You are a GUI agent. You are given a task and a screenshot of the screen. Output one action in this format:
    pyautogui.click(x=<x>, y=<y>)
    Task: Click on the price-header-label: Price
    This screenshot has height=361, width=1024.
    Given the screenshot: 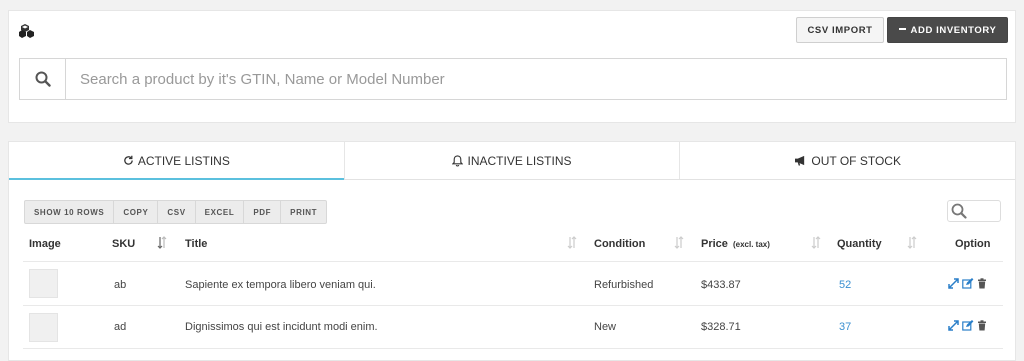 What is the action you would take?
    pyautogui.click(x=714, y=244)
    